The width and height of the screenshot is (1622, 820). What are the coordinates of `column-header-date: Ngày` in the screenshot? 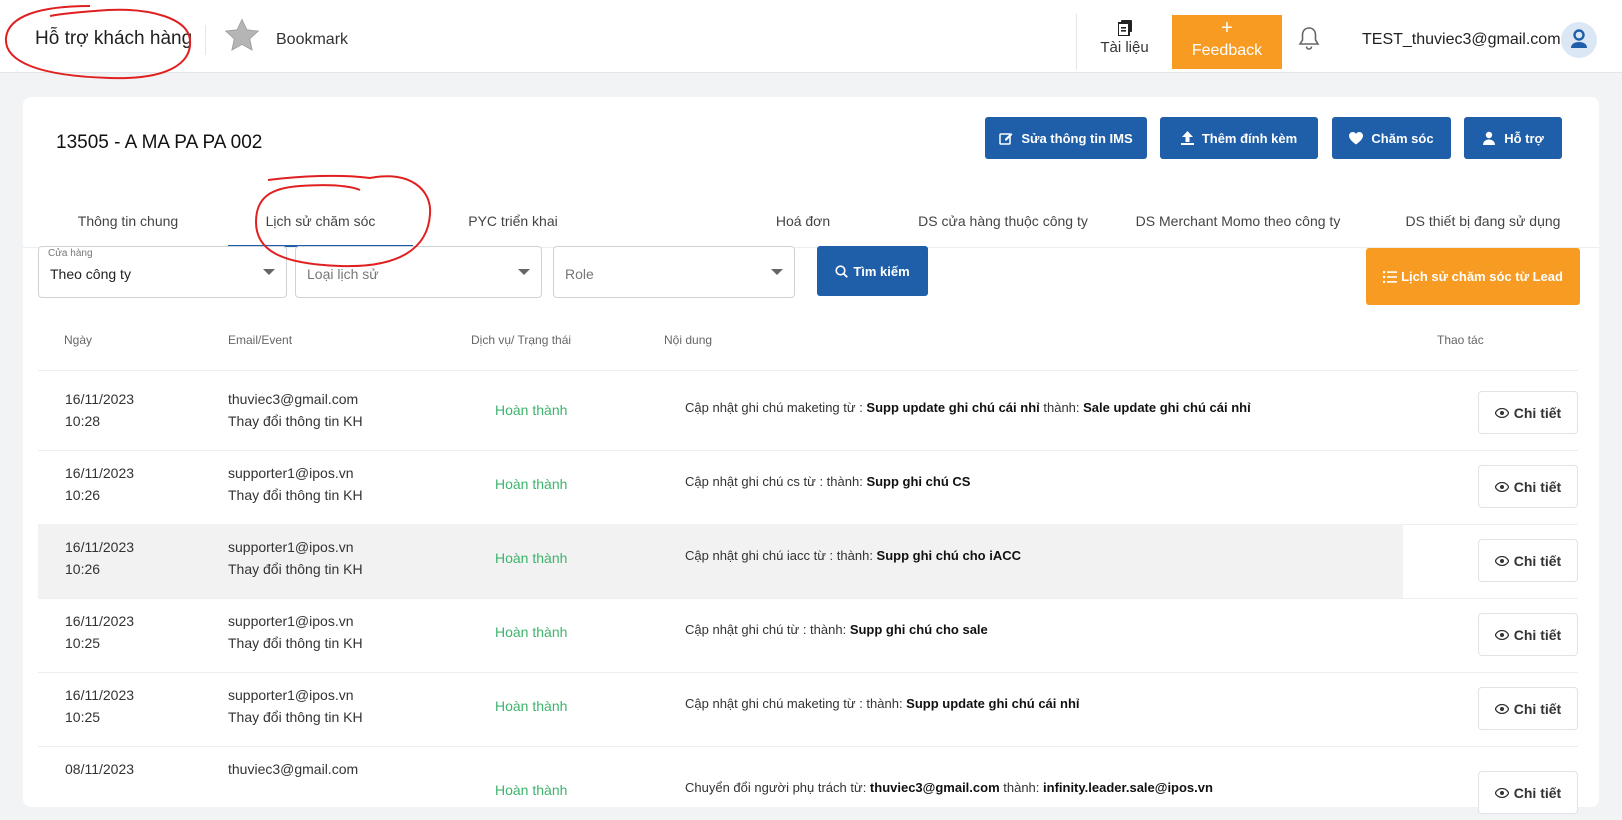 It's located at (78, 340).